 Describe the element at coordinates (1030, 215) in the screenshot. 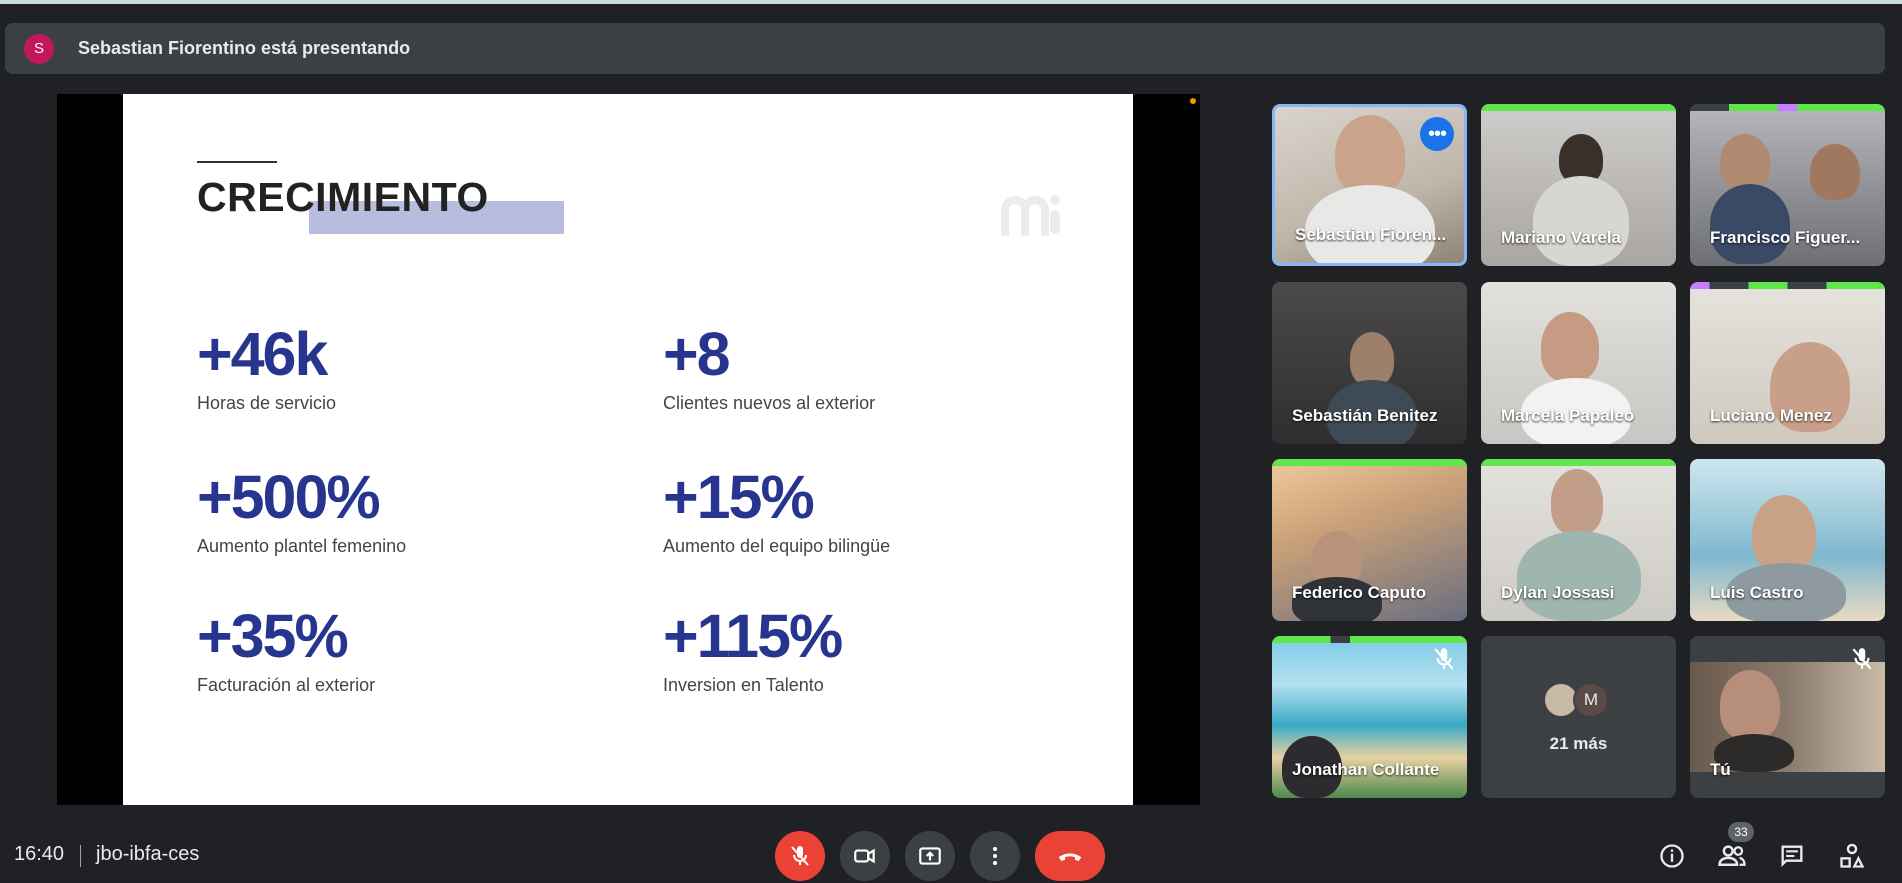

I see `company-logo-icon` at that location.